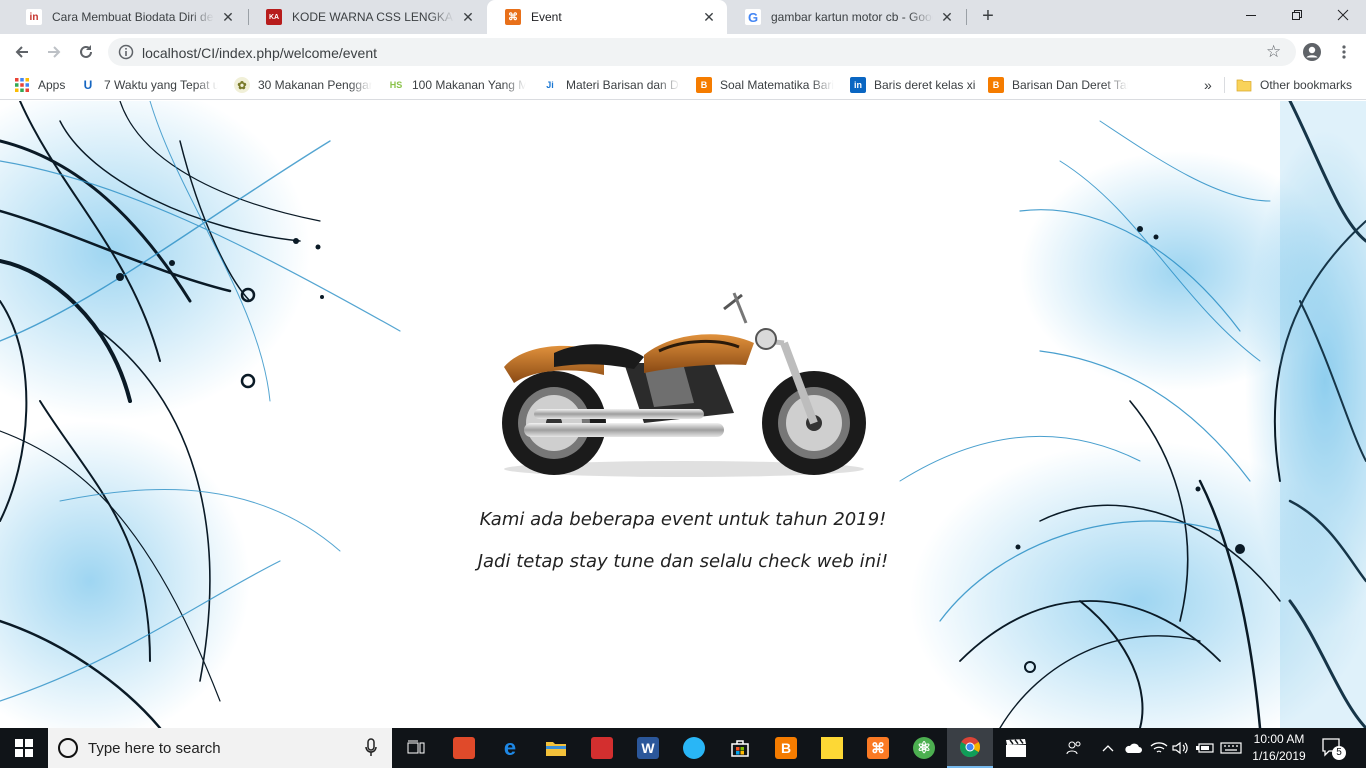 This screenshot has height=768, width=1366. Describe the element at coordinates (1339, 753) in the screenshot. I see `notification-count-badge: 5` at that location.